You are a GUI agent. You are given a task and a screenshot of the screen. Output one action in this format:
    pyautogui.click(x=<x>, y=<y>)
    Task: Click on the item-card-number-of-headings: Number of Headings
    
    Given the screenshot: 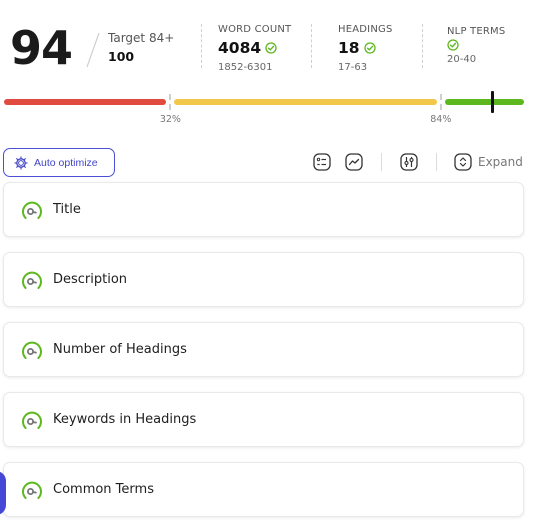 What is the action you would take?
    pyautogui.click(x=263, y=349)
    